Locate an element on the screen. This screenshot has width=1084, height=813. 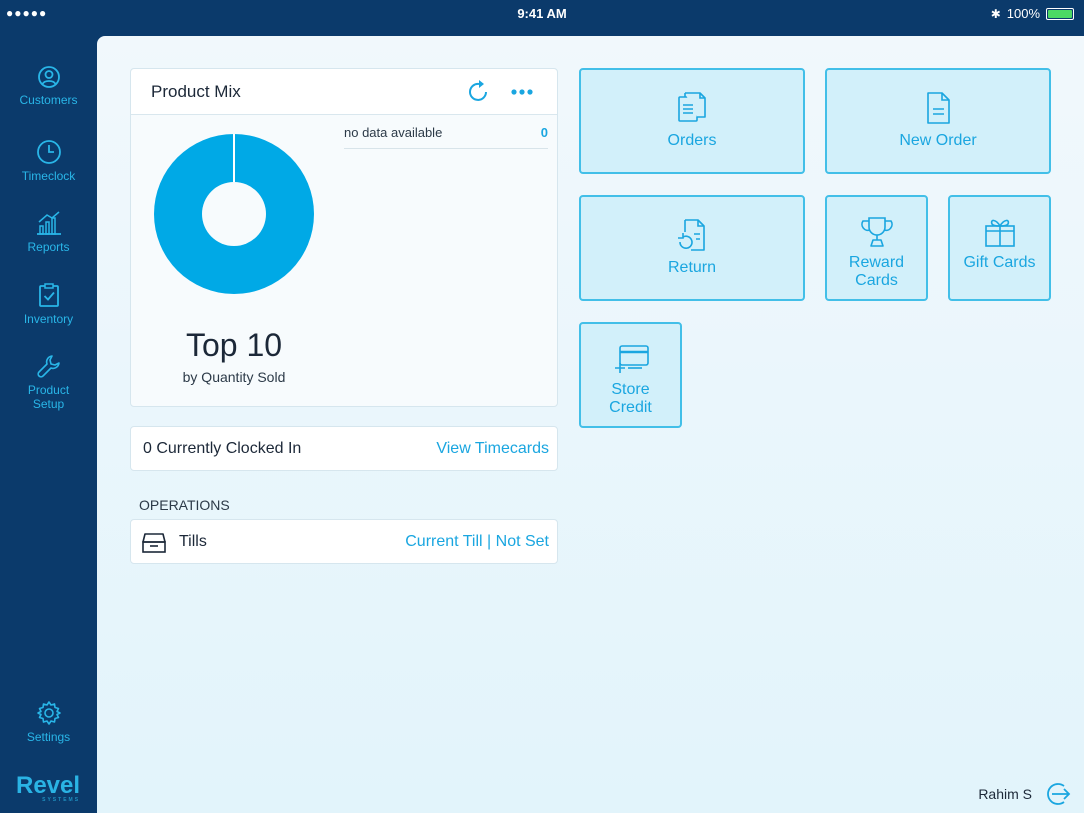
battery-percent: 100% is located at coordinates (1023, 13).